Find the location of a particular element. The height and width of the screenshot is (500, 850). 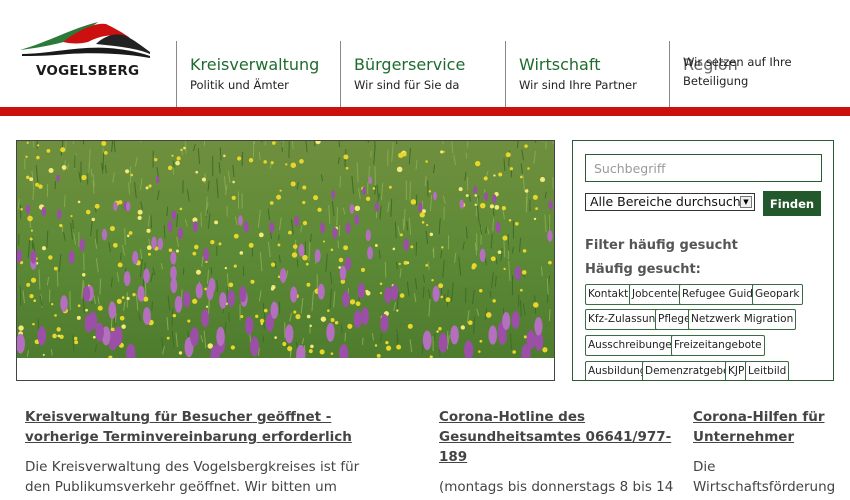

tag-demenzratgeber: Demenzratgeber is located at coordinates (689, 370).